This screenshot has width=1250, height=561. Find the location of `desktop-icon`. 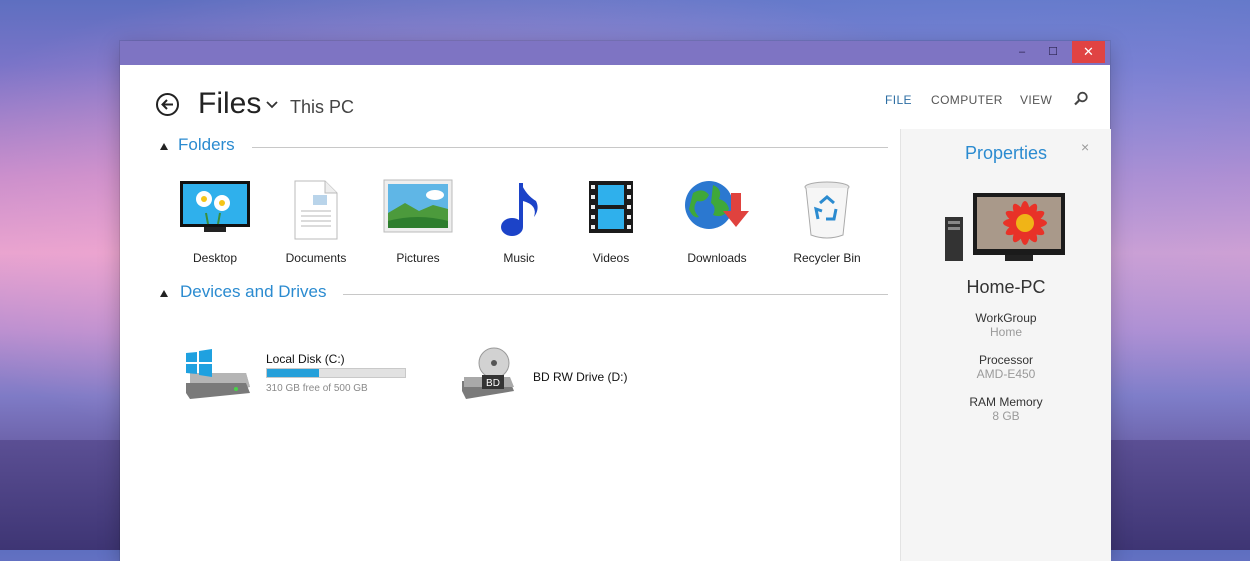

desktop-icon is located at coordinates (215, 211).